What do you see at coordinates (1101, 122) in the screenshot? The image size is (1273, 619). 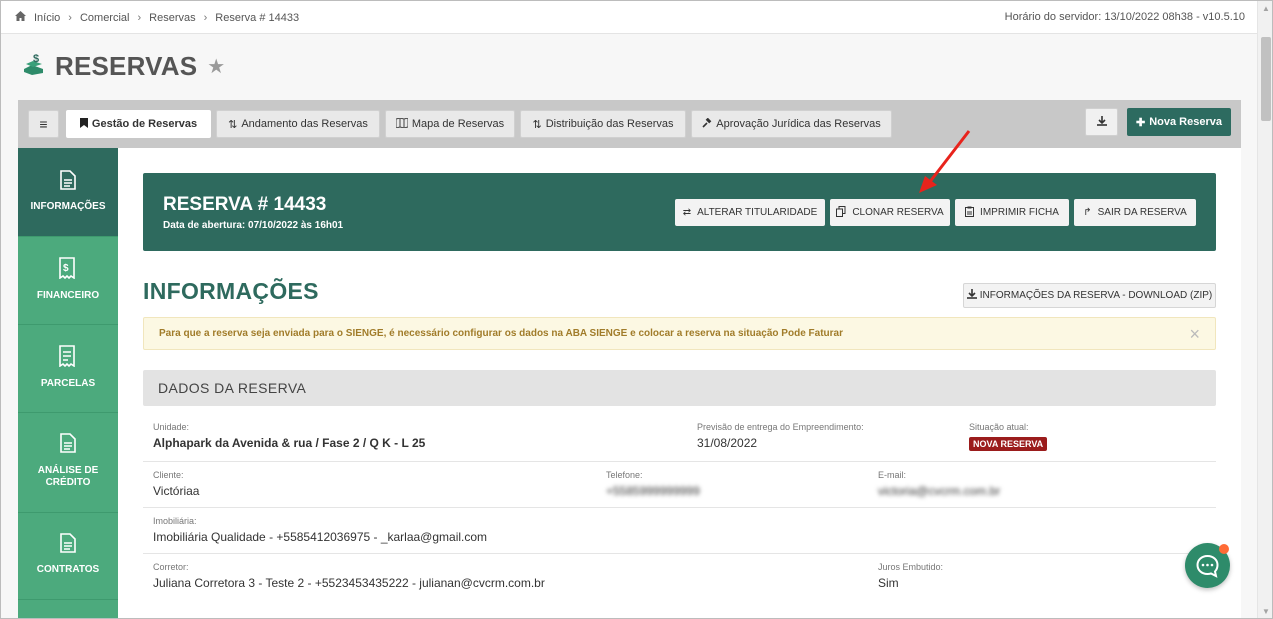 I see `download-button` at bounding box center [1101, 122].